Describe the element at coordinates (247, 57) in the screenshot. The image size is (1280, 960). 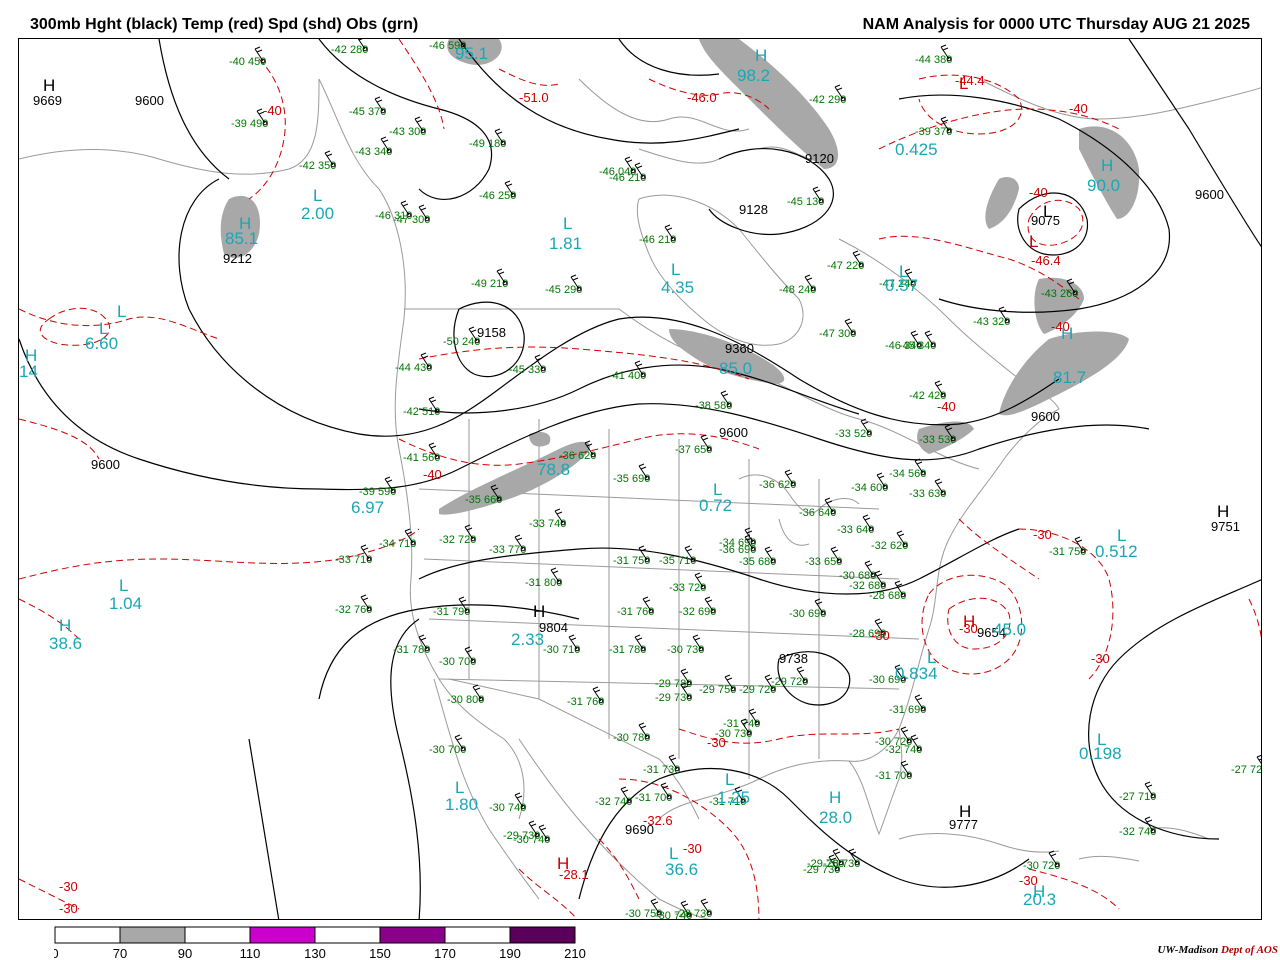
I see `station-observation: -40 450` at that location.